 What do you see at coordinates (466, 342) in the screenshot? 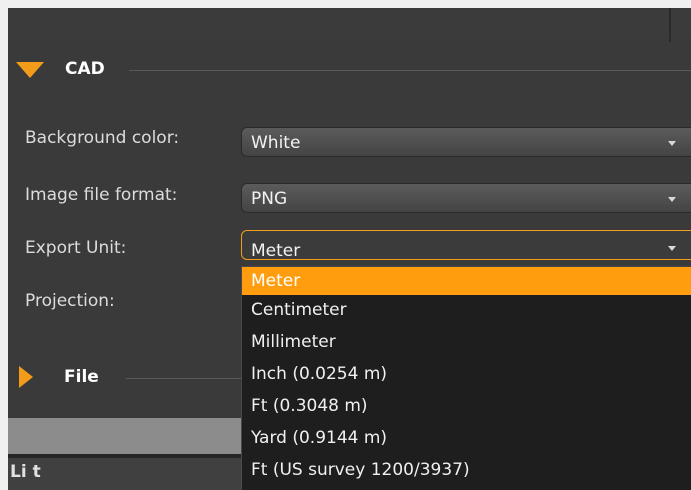
I see `dropdown-option-millimeter: Millimeter` at bounding box center [466, 342].